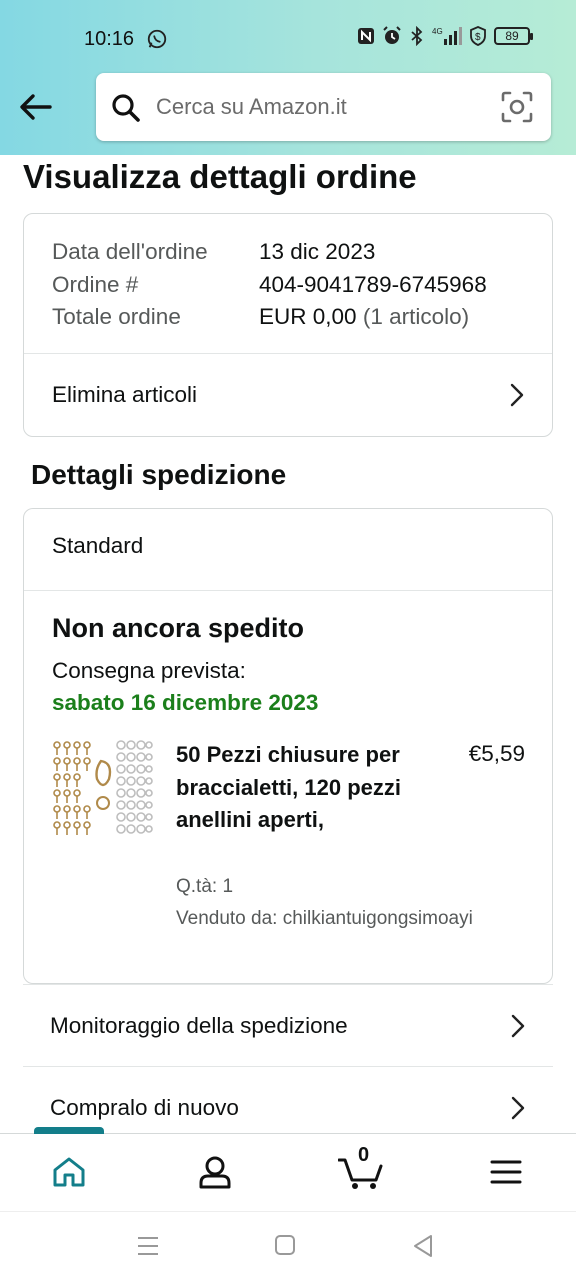 Image resolution: width=576 pixels, height=1280 pixels. What do you see at coordinates (423, 1246) in the screenshot?
I see `back-button-icon` at bounding box center [423, 1246].